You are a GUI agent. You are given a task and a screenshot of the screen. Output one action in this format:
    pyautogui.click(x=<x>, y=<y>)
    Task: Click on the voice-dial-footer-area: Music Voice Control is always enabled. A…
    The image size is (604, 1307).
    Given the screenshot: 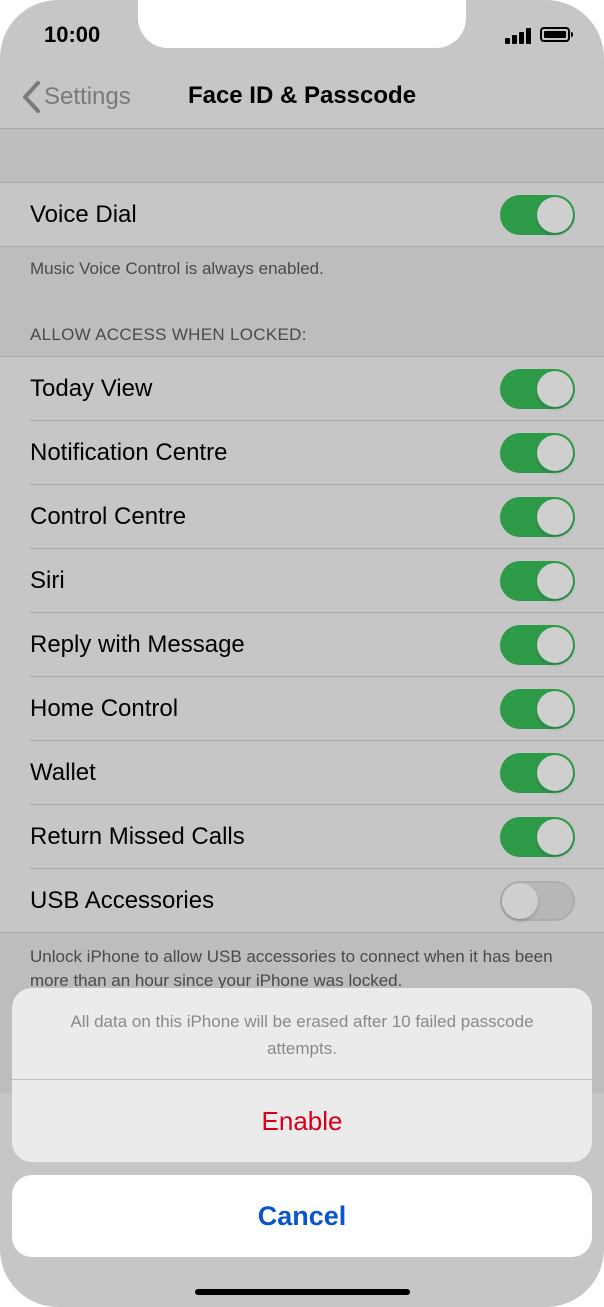 What is the action you would take?
    pyautogui.click(x=302, y=302)
    